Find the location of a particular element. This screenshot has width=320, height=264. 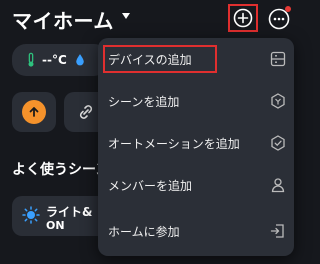

menu-item-label: シーンを追加 is located at coordinates (144, 101).